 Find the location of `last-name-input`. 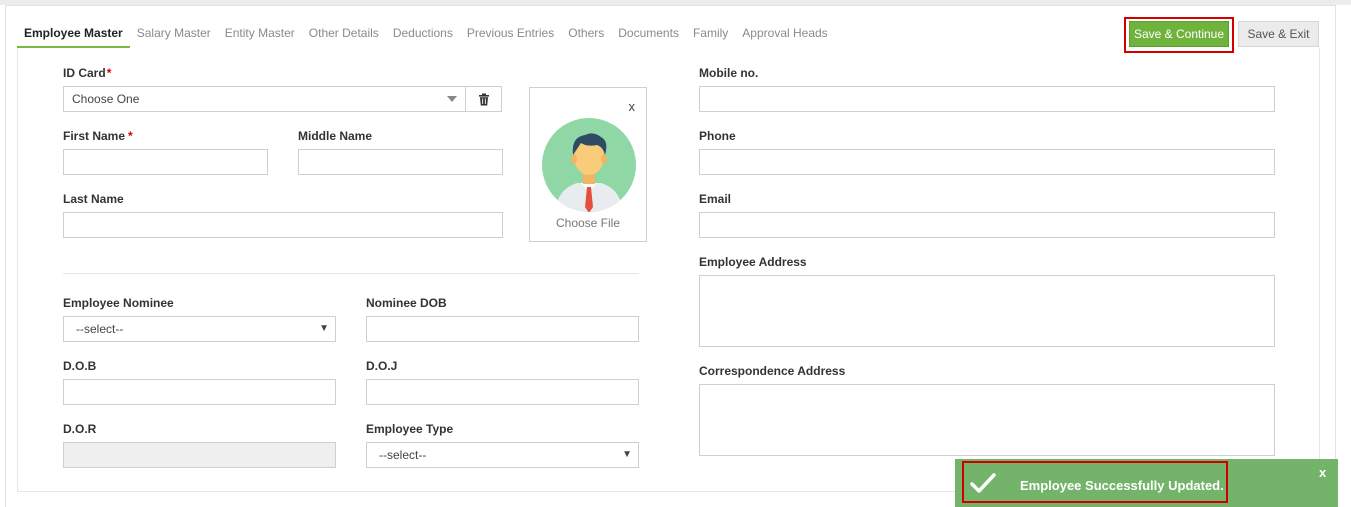

last-name-input is located at coordinates (283, 225).